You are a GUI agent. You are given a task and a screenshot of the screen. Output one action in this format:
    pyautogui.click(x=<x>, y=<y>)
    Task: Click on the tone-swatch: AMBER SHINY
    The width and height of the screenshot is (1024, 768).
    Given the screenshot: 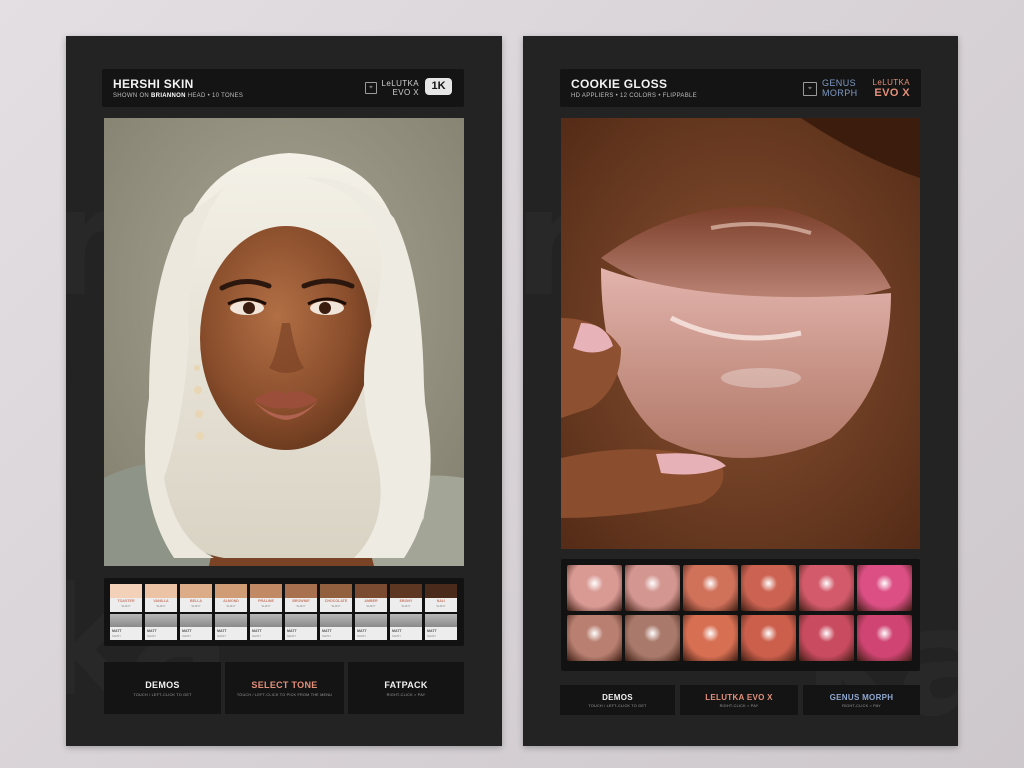 What is the action you would take?
    pyautogui.click(x=371, y=598)
    